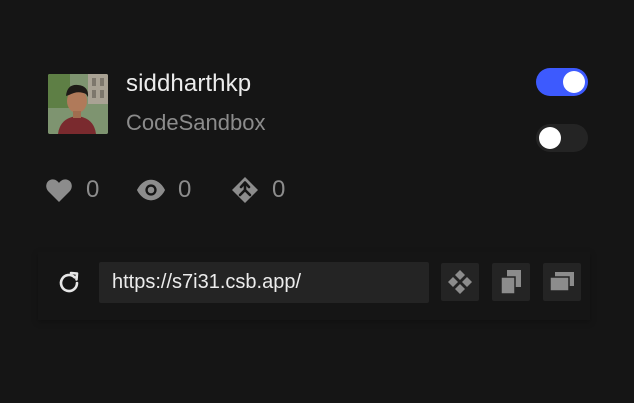  I want to click on refresh-button, so click(69, 283).